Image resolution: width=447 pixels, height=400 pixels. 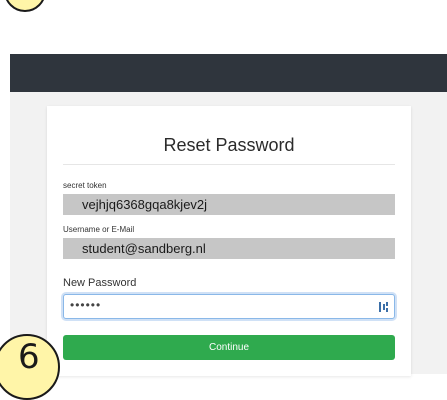 I want to click on password-manager-icon, so click(x=383, y=307).